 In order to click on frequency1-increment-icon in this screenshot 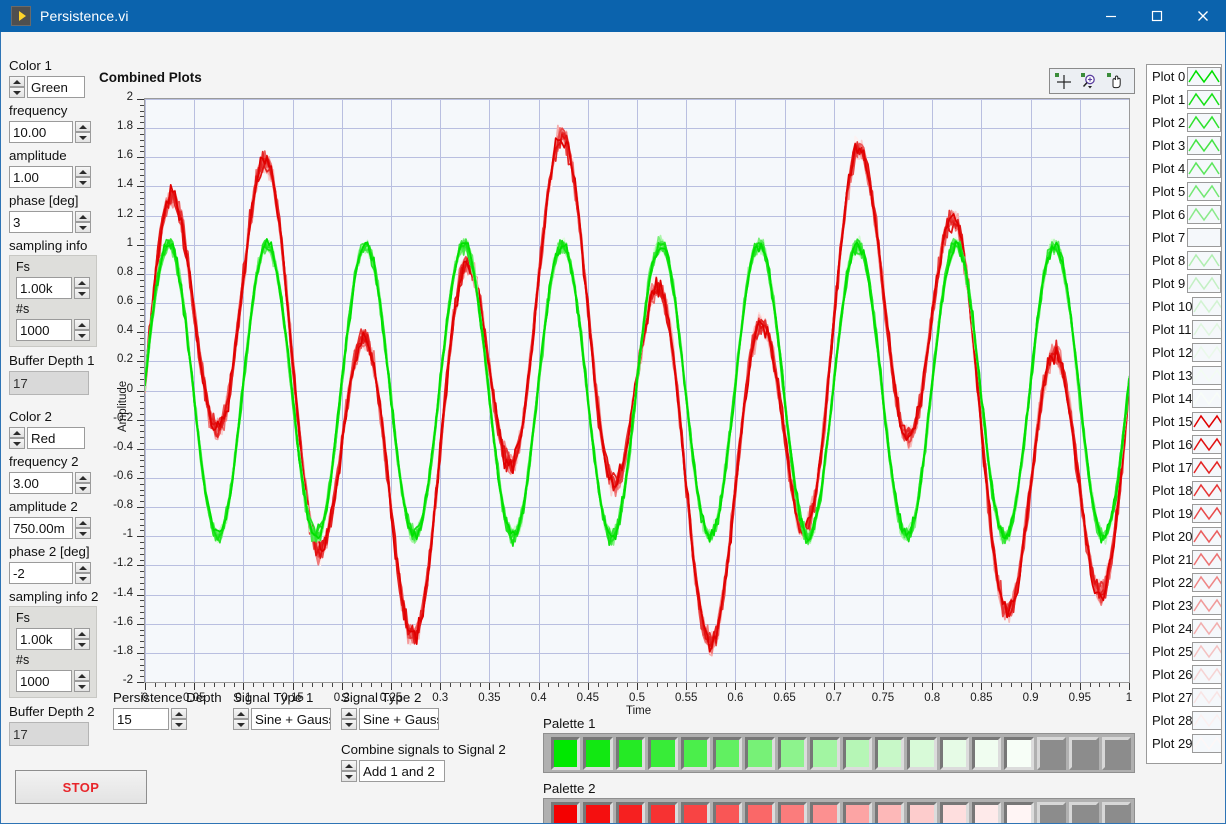, I will do `click(83, 126)`.